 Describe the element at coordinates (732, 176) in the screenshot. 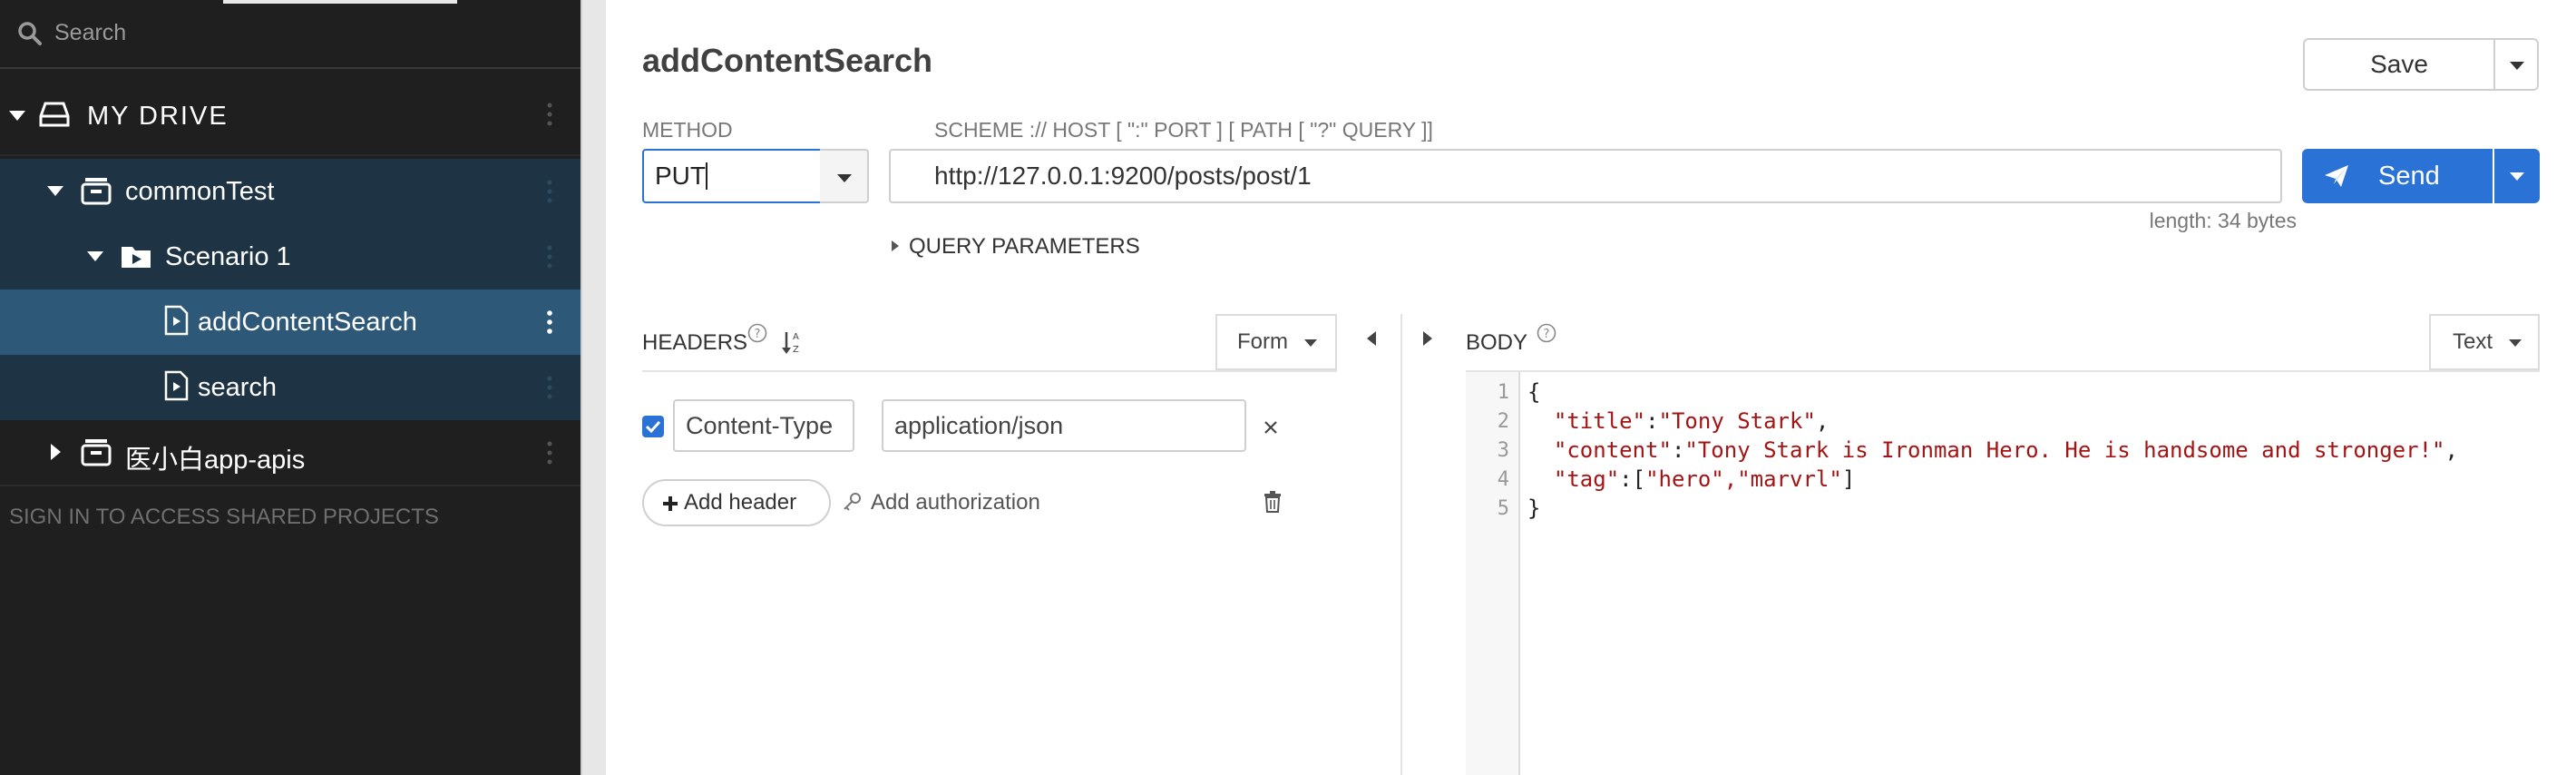

I see `method-input: PUT` at that location.